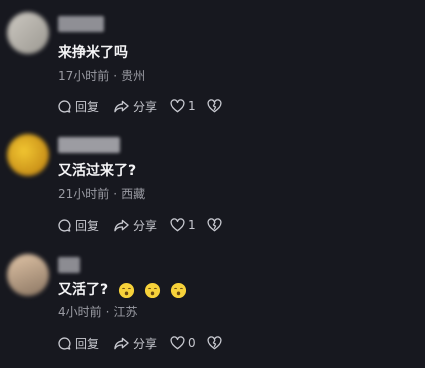 Image resolution: width=425 pixels, height=368 pixels. What do you see at coordinates (133, 76) in the screenshot?
I see `comment-location: 贵州` at bounding box center [133, 76].